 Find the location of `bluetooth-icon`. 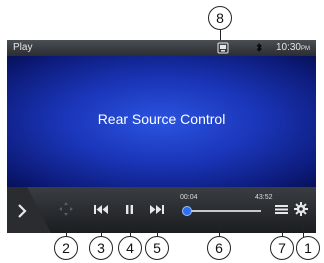

bluetooth-icon is located at coordinates (259, 47).